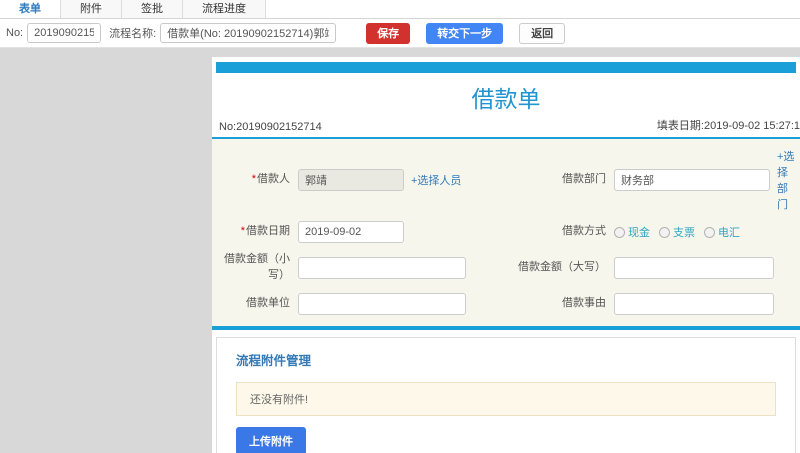  I want to click on form-date-text: 填表日期:2019-09-02 15:27:1, so click(728, 126).